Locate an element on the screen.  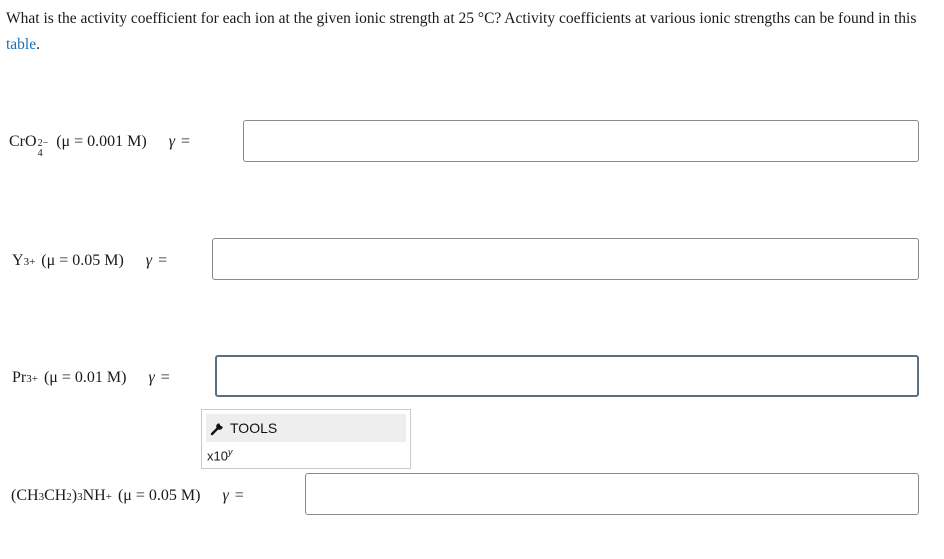
pr3-label: Pr 3+ (μ = 0.01 M) γ = is located at coordinates (91, 377).